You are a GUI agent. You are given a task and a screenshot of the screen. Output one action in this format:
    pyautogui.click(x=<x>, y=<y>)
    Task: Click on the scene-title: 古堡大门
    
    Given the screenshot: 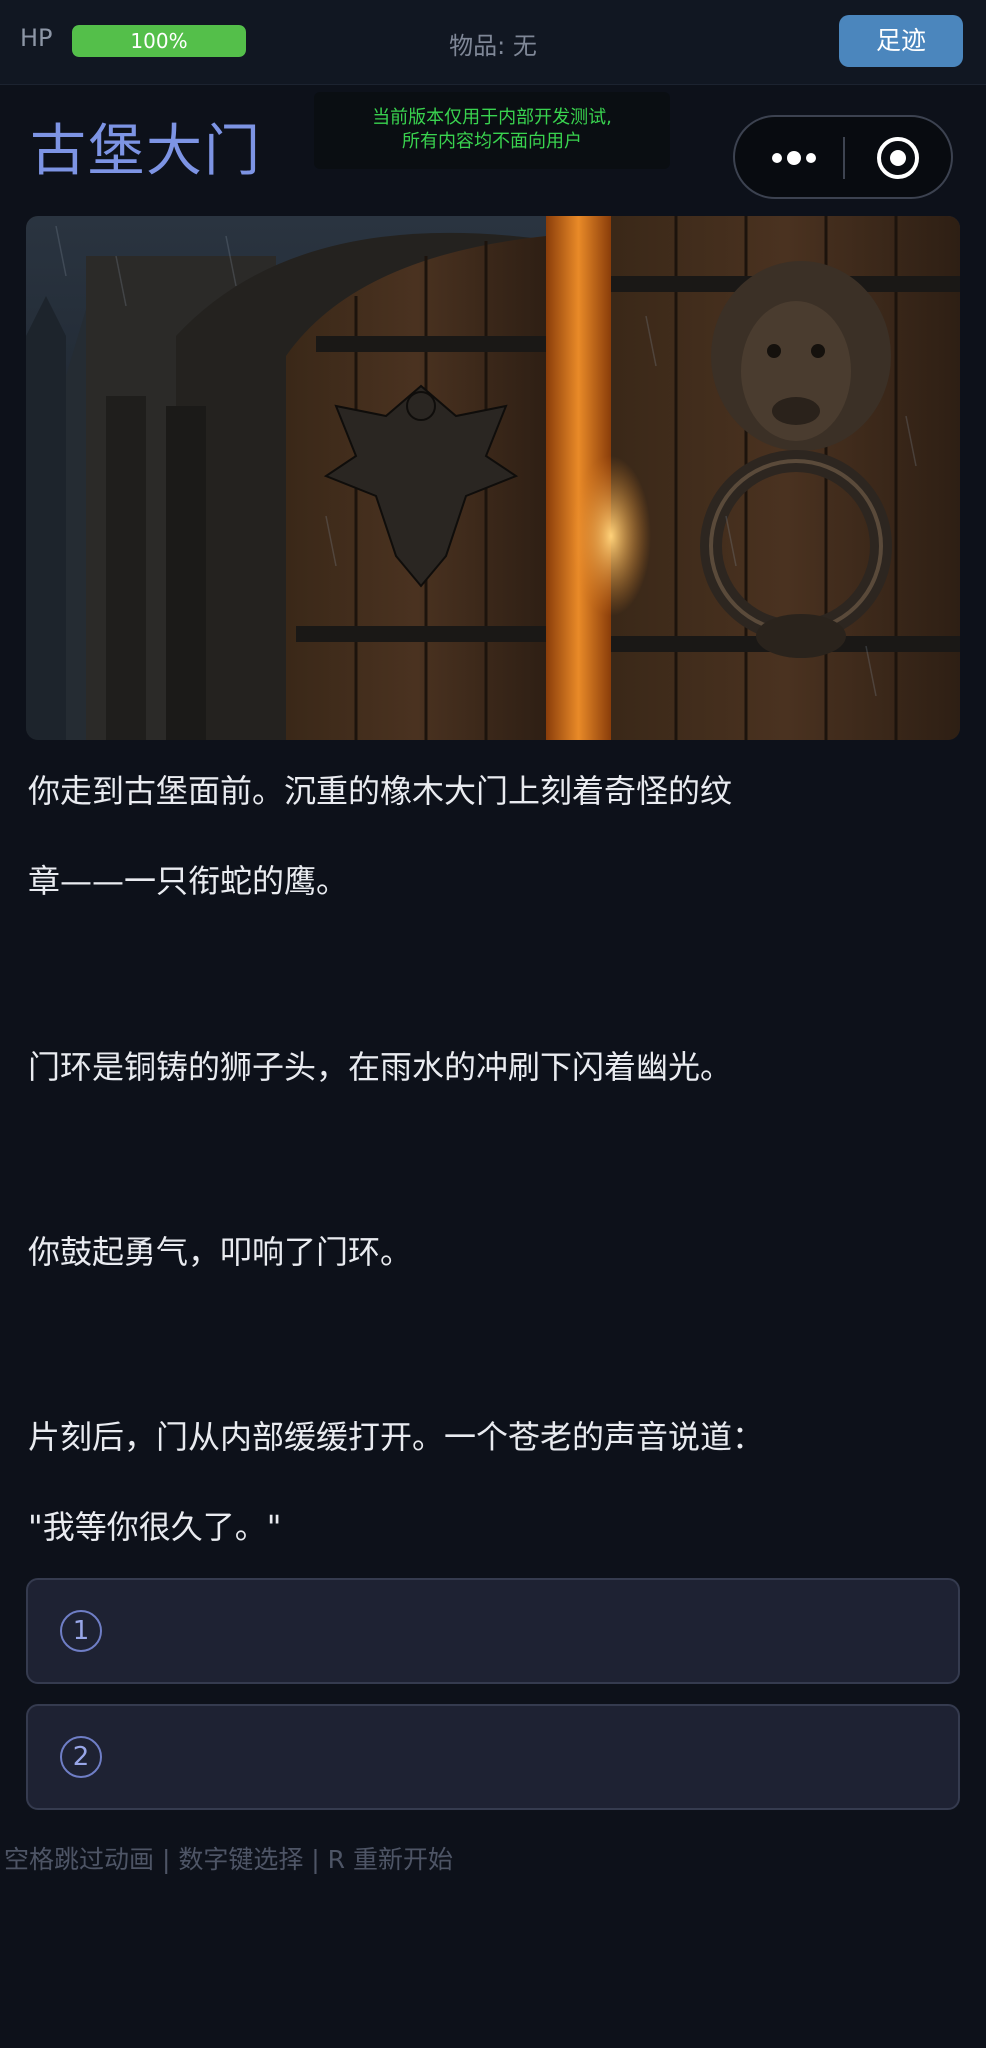 What is the action you would take?
    pyautogui.click(x=146, y=151)
    